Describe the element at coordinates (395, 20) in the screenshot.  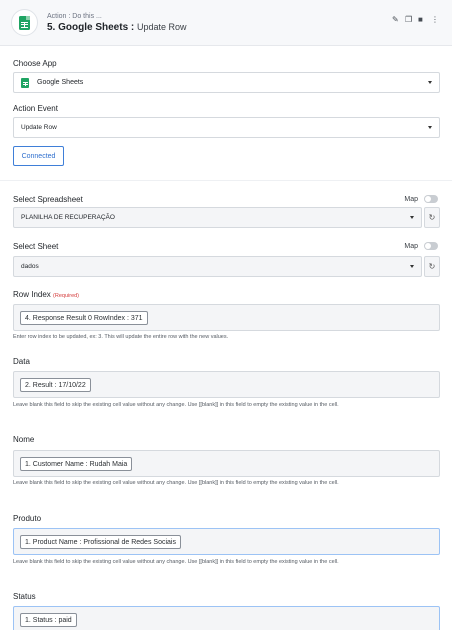
I see `edit-pencil-icon: ✎` at that location.